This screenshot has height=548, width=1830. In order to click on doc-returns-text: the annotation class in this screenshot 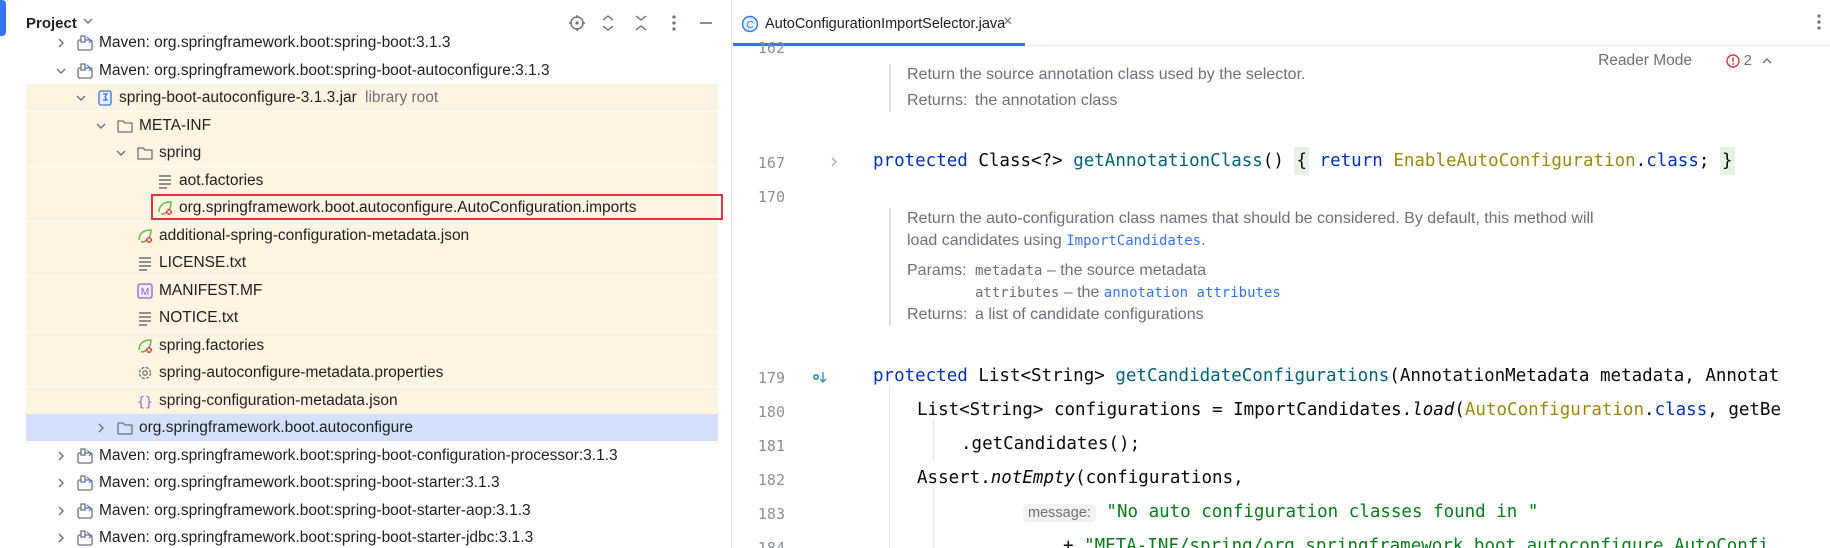, I will do `click(1046, 100)`.